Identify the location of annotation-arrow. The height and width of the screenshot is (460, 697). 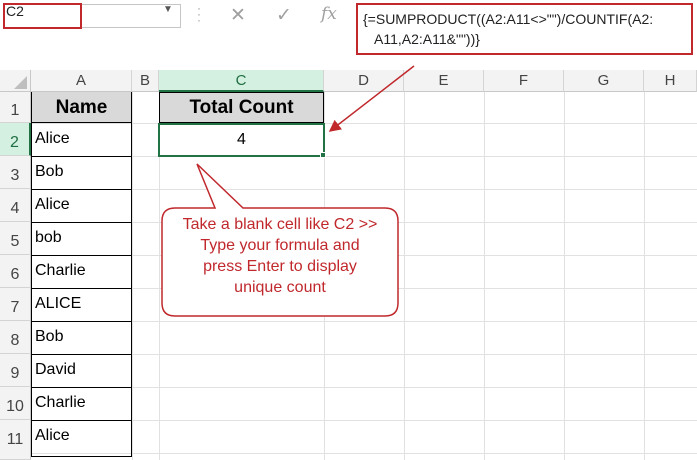
(371, 98).